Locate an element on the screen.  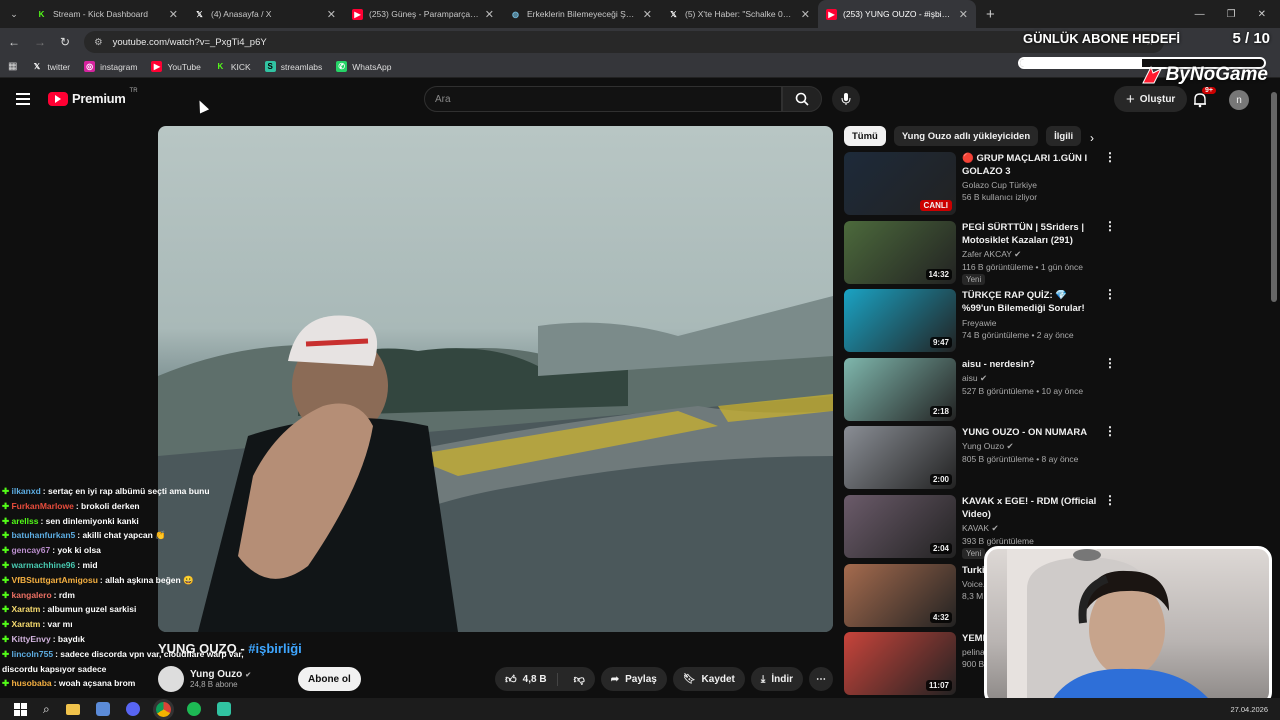
apps-grid-icon: ▦ is located at coordinates (12, 66).